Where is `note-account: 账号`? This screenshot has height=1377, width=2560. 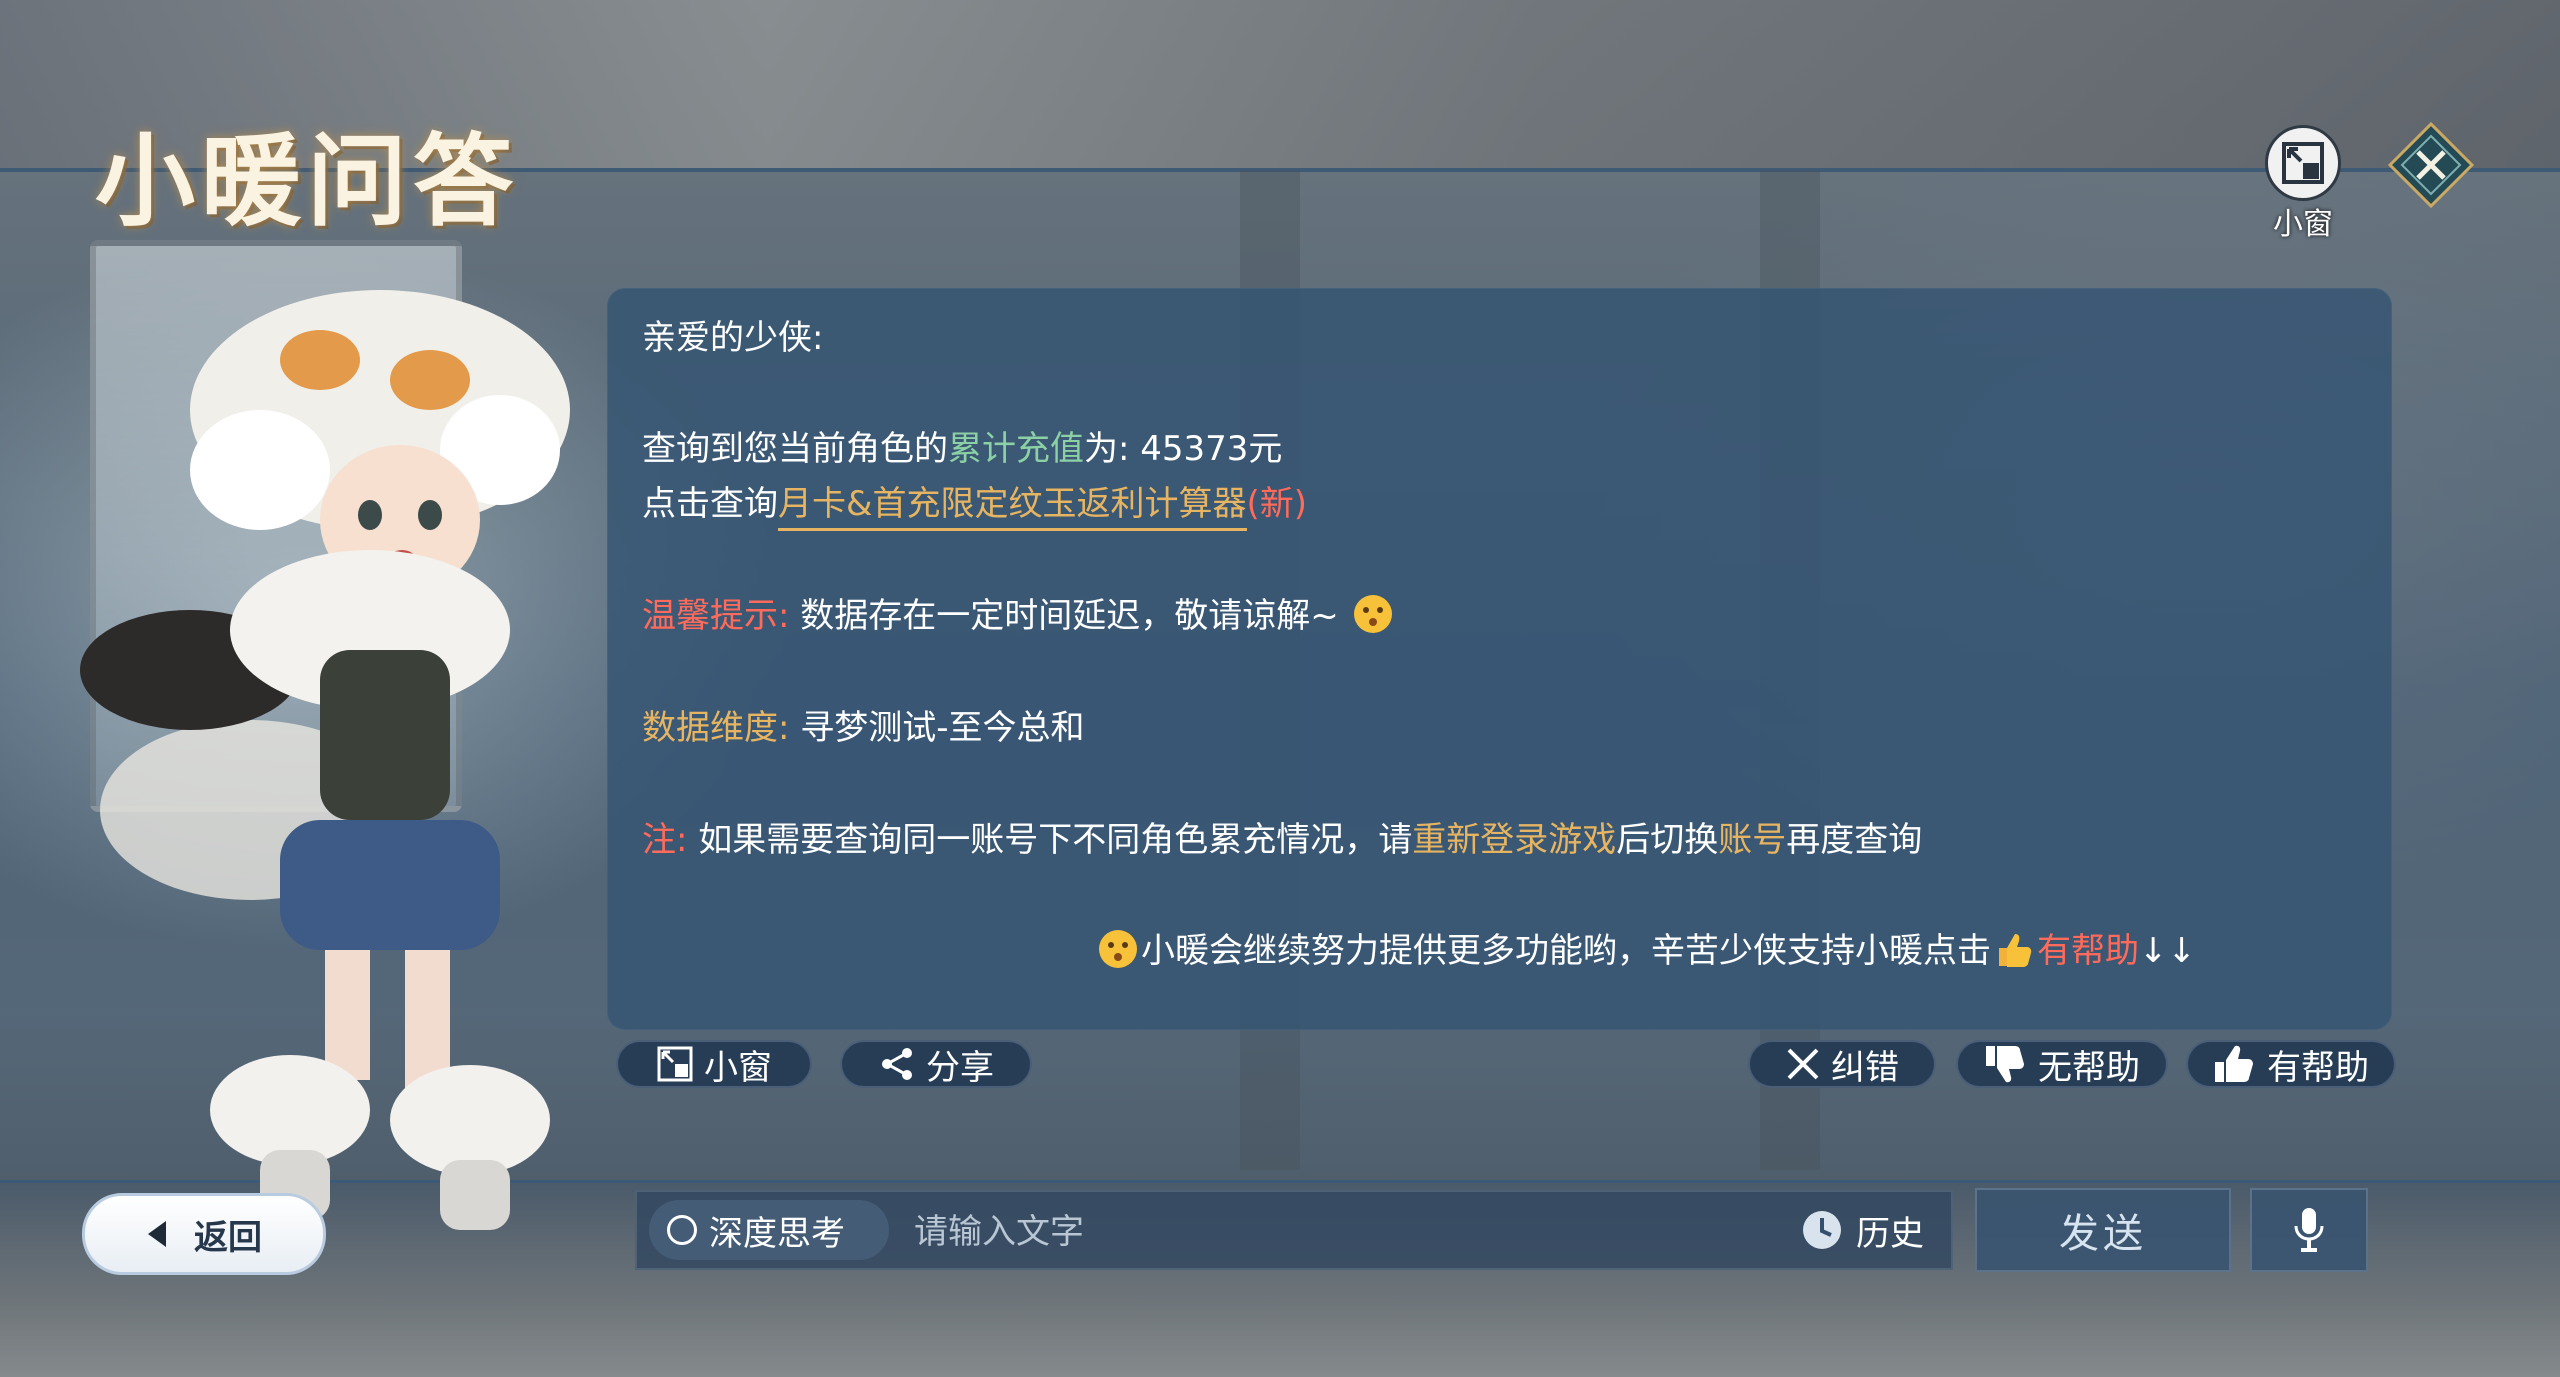
note-account: 账号 is located at coordinates (1752, 840).